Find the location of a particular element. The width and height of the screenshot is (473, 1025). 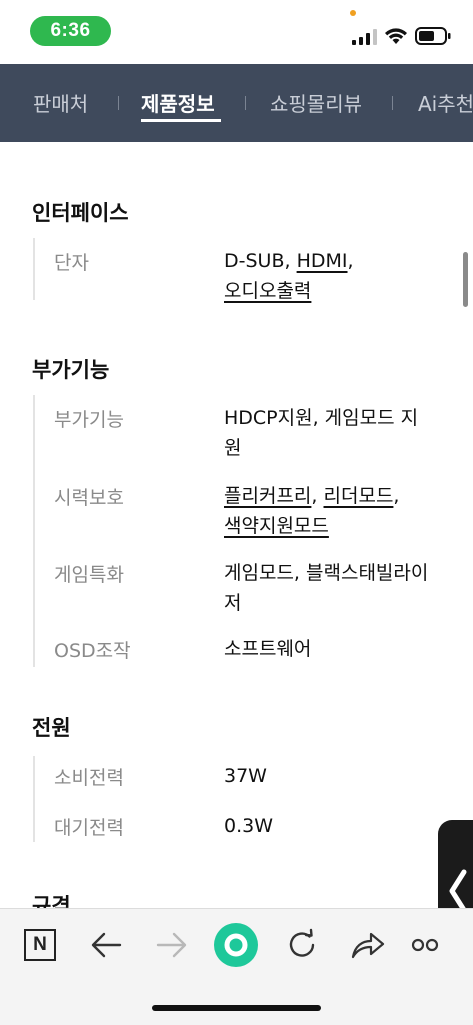

spec-value-osd: 소프트웨어 is located at coordinates (268, 649).